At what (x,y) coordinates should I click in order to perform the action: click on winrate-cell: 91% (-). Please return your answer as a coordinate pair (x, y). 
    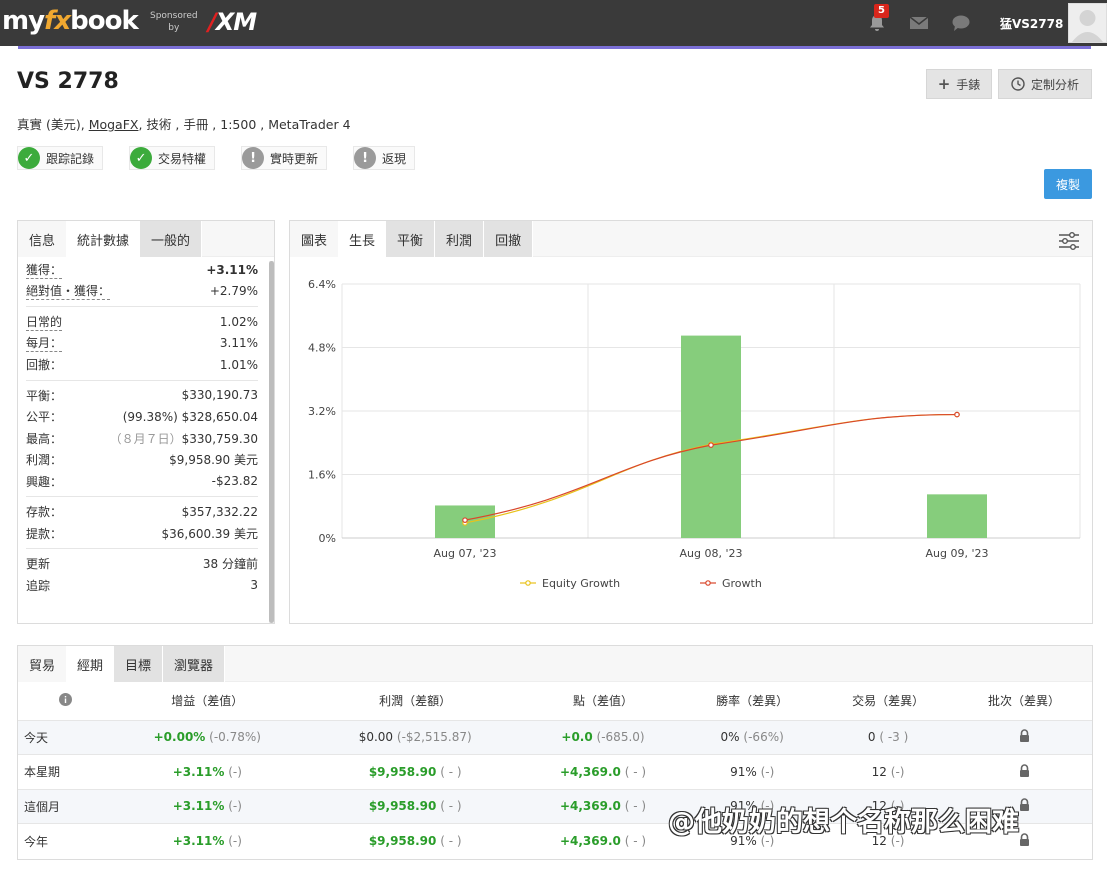
    Looking at the image, I should click on (752, 771).